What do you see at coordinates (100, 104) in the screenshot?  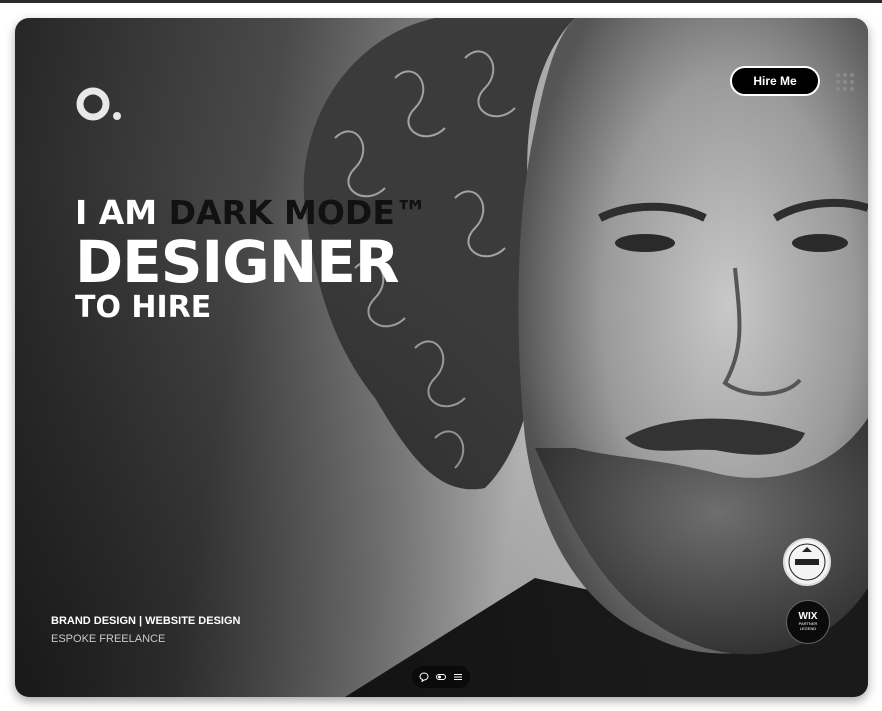 I see `logo-icon` at bounding box center [100, 104].